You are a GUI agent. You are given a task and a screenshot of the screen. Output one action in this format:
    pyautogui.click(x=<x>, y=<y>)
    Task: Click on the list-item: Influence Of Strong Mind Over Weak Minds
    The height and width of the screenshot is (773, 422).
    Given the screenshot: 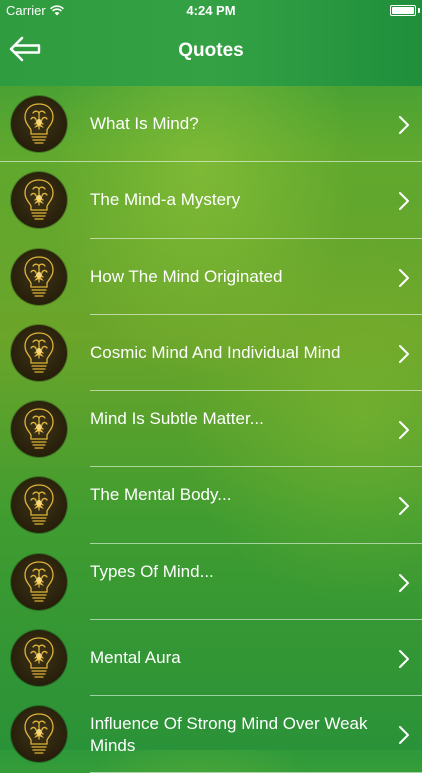 What is the action you would take?
    pyautogui.click(x=211, y=734)
    